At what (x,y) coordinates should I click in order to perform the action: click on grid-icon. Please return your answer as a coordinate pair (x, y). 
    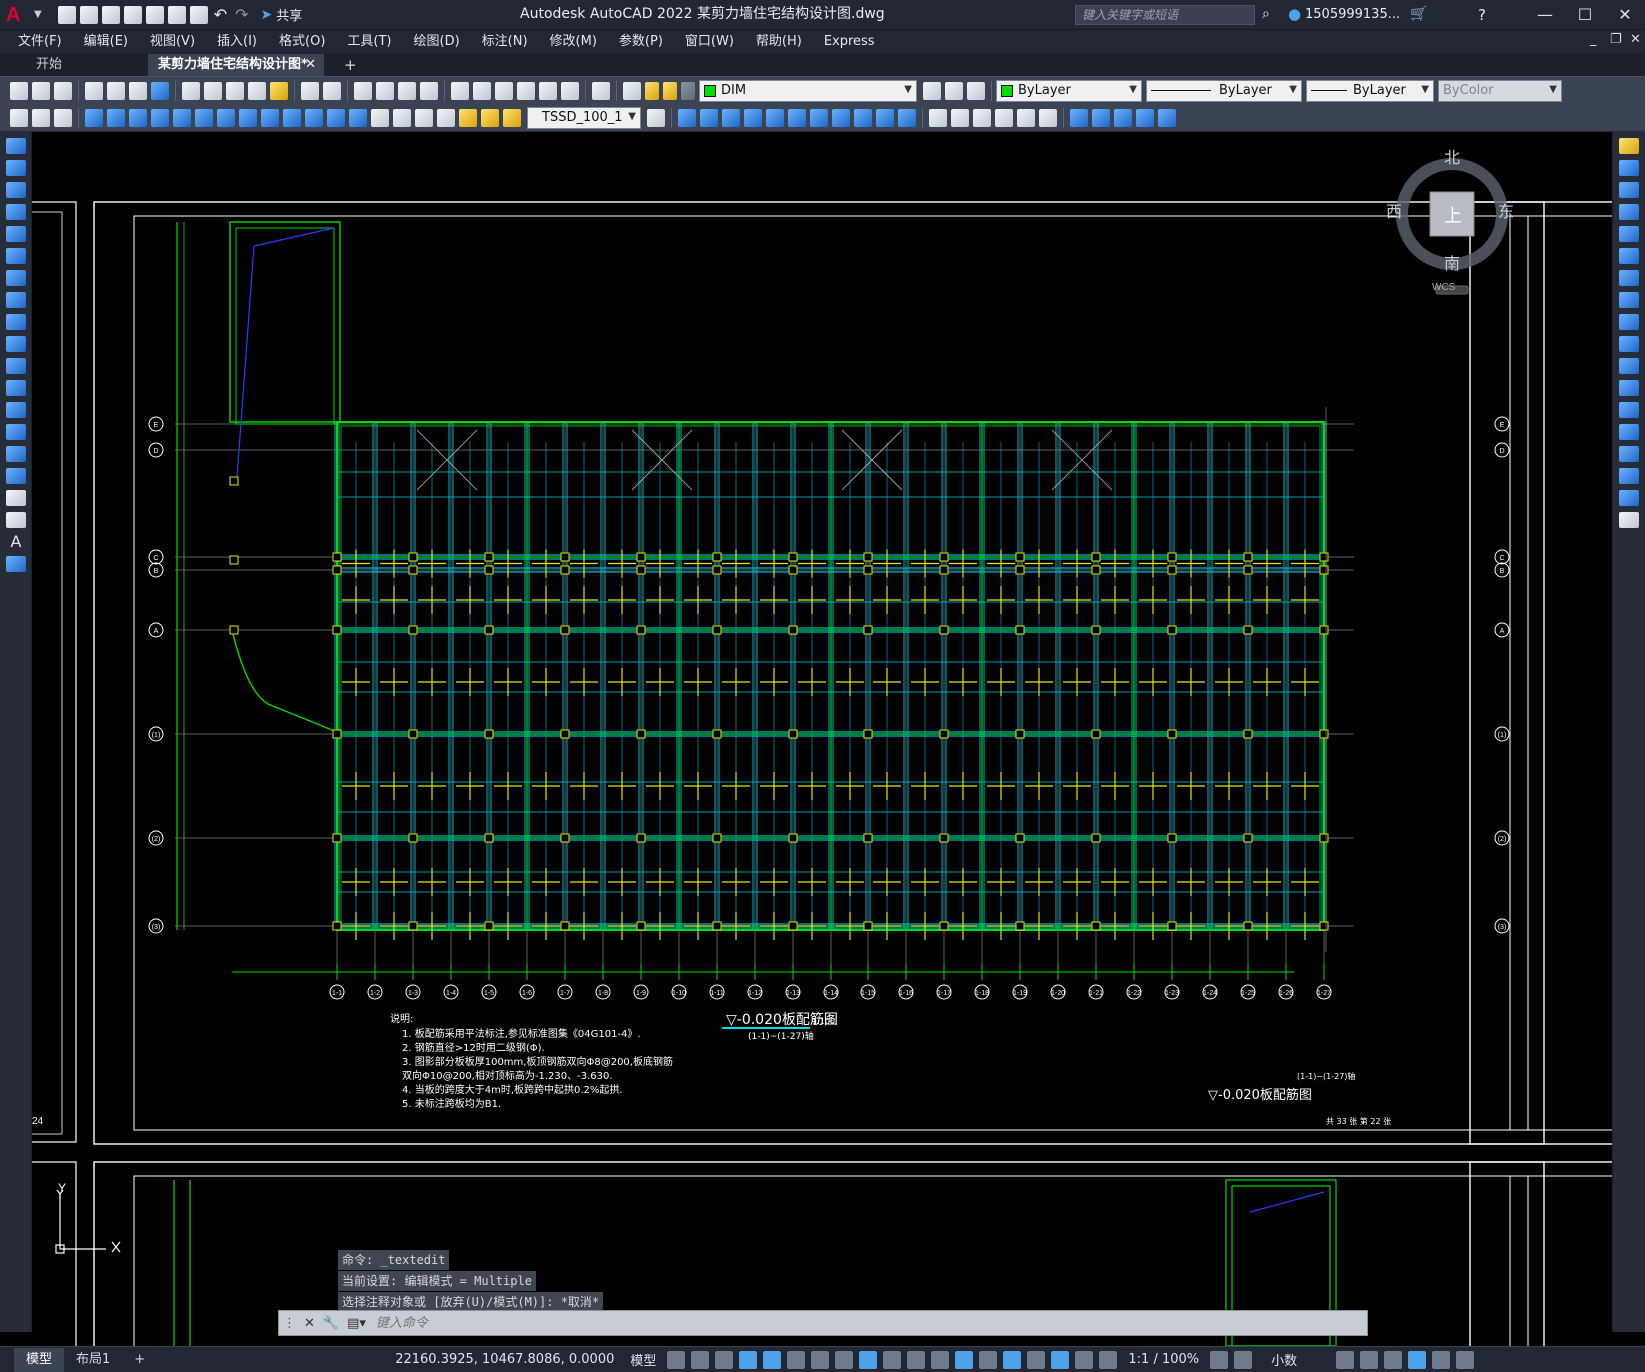
    Looking at the image, I should click on (676, 1359).